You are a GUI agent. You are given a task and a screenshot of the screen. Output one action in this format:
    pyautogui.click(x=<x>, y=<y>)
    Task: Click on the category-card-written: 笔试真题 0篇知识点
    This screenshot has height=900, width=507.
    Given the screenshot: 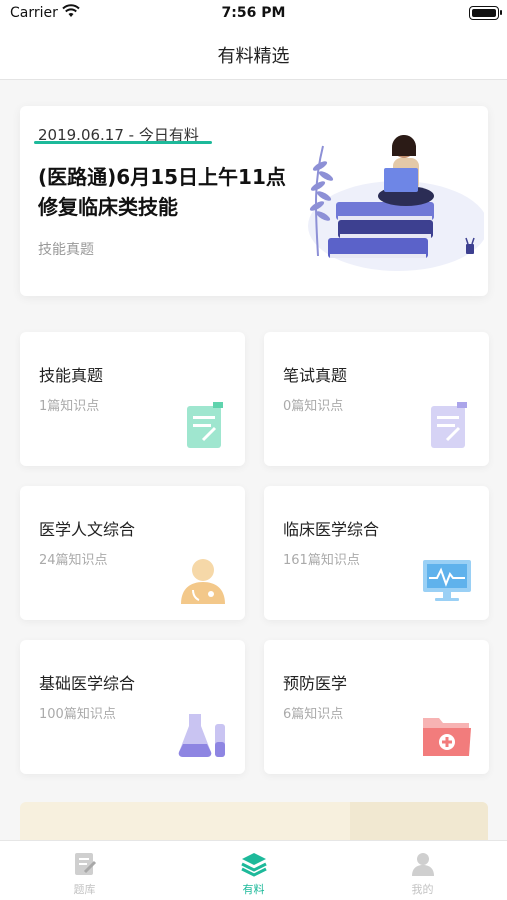 What is the action you would take?
    pyautogui.click(x=376, y=399)
    